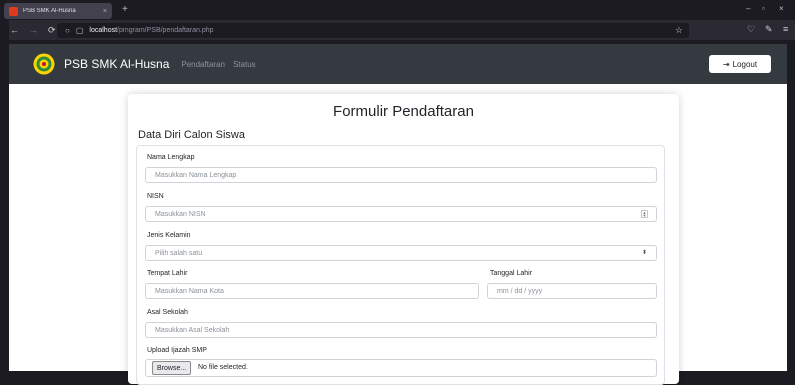  What do you see at coordinates (572, 291) in the screenshot?
I see `tanggal-lahir-input: mm / dd / yyyy` at bounding box center [572, 291].